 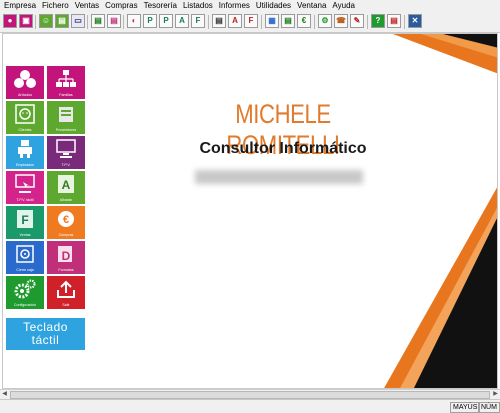 I want to click on formatos-icon: D, so click(x=66, y=254).